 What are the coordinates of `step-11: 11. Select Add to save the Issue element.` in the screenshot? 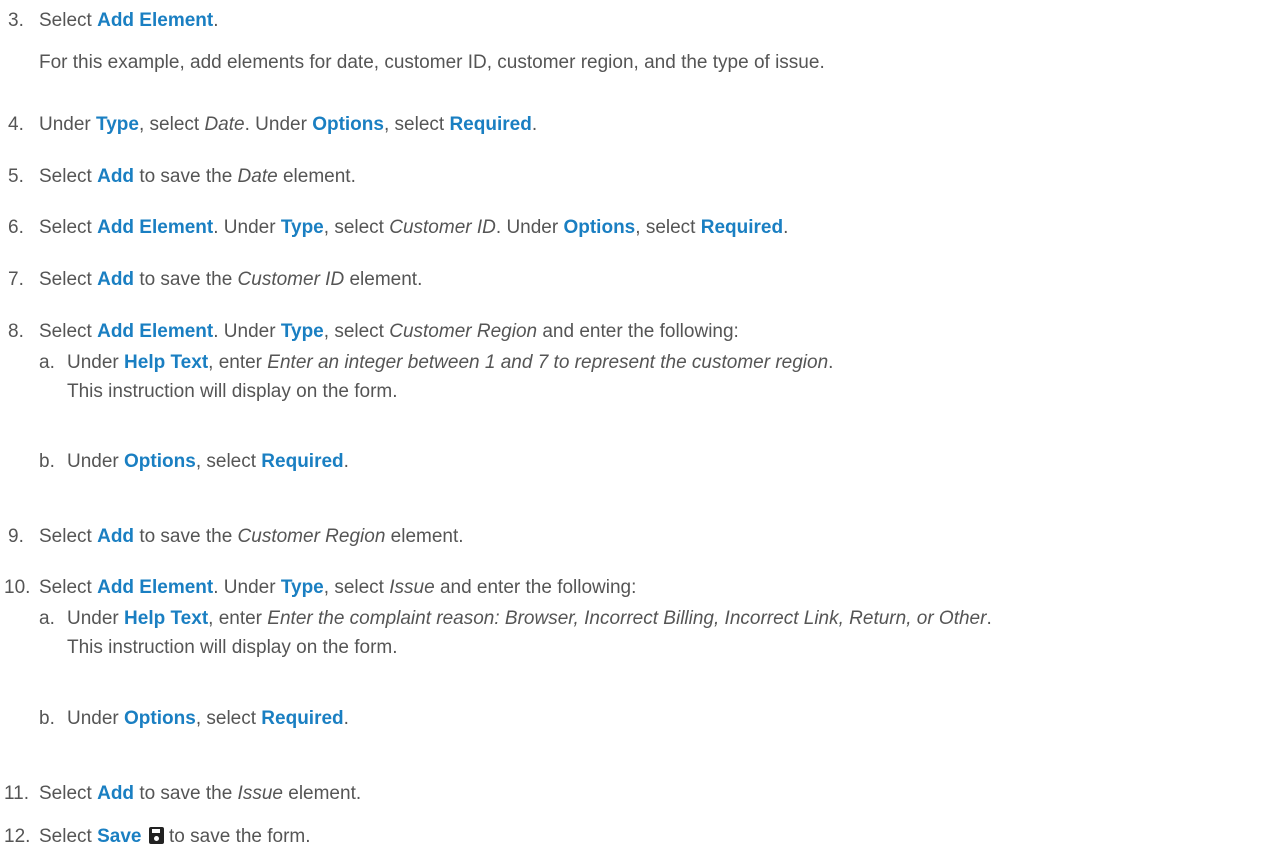 It's located at (183, 793).